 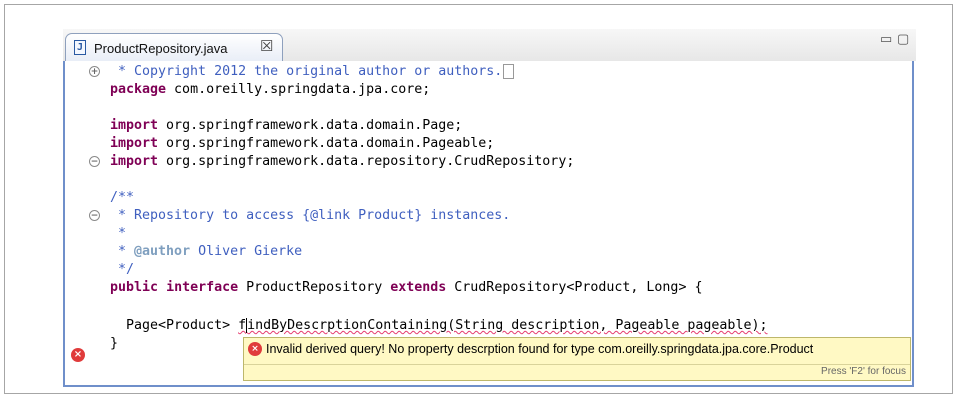 What do you see at coordinates (314, 287) in the screenshot?
I see `code-text-span: ProductRepository` at bounding box center [314, 287].